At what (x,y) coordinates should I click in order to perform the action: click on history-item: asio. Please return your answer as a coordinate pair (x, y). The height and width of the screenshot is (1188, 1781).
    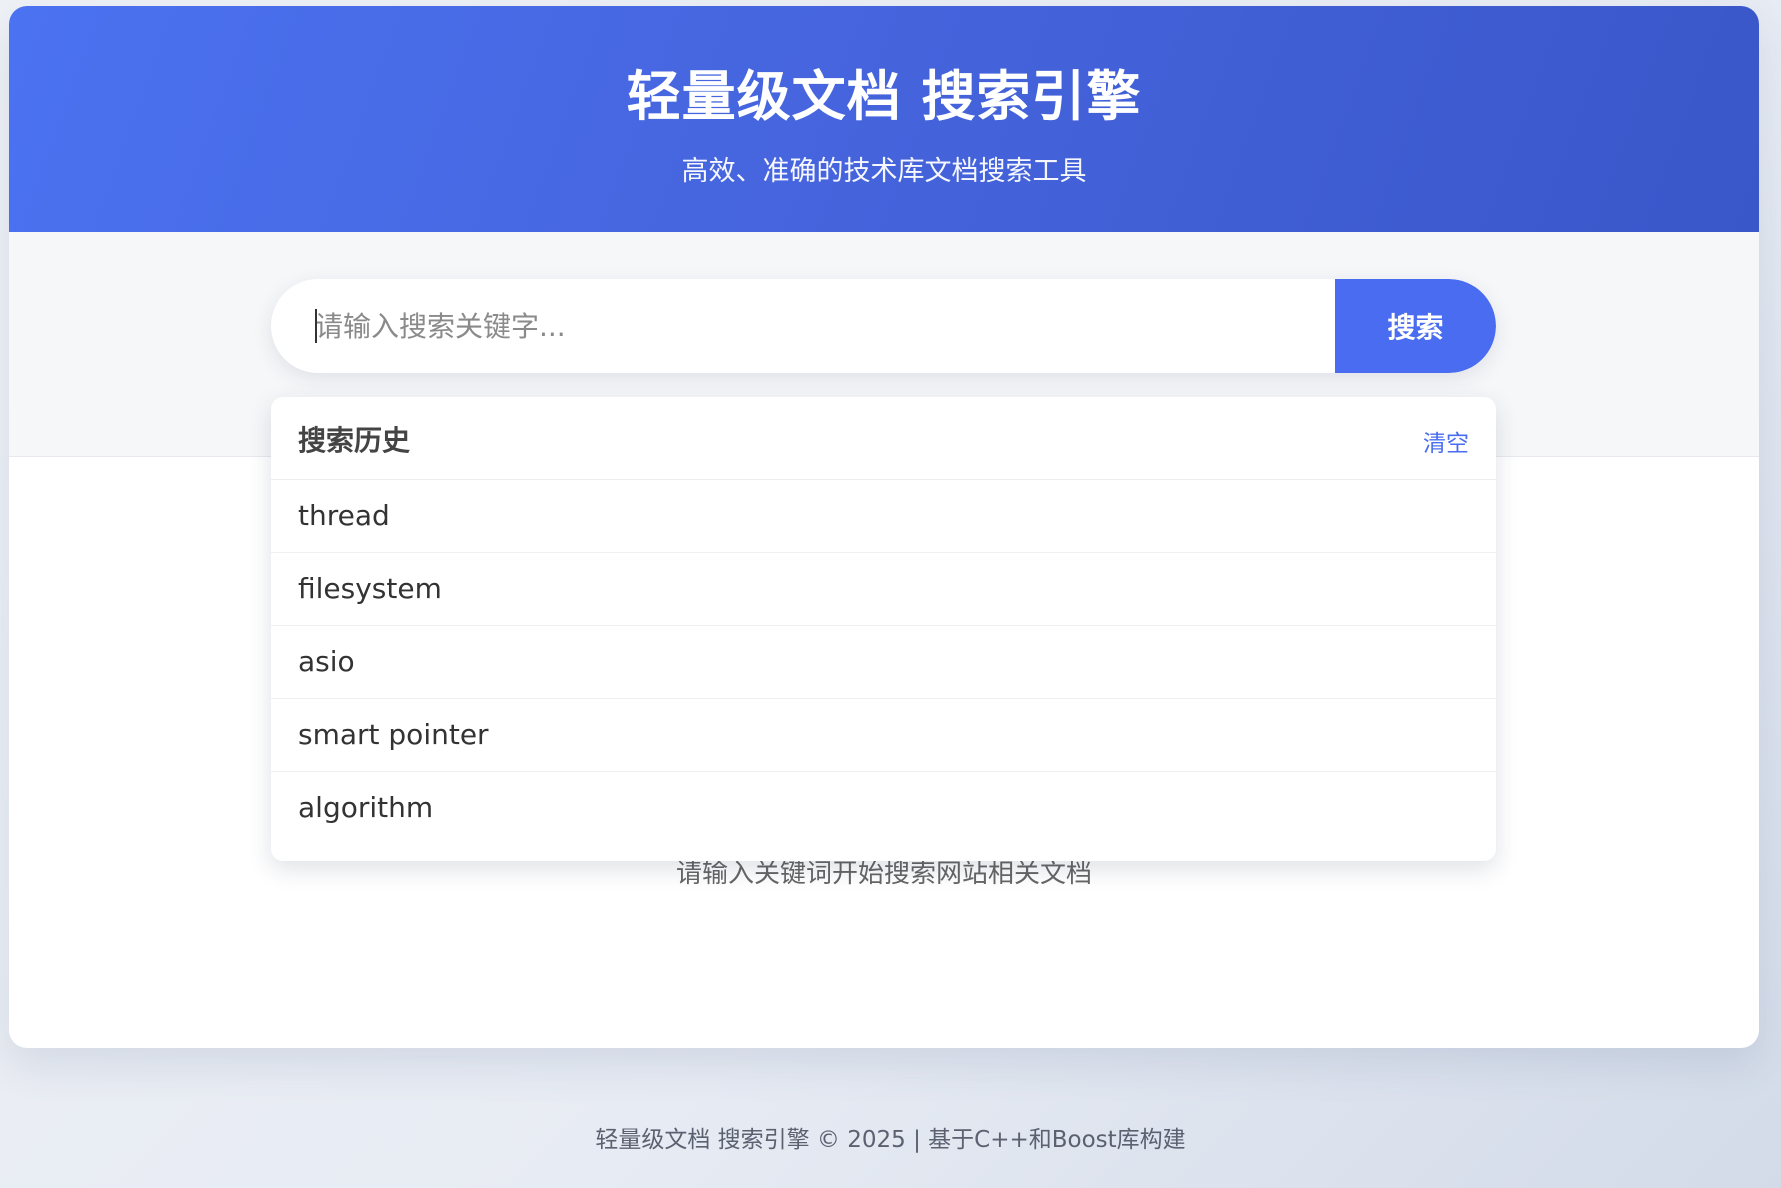
    Looking at the image, I should click on (883, 662).